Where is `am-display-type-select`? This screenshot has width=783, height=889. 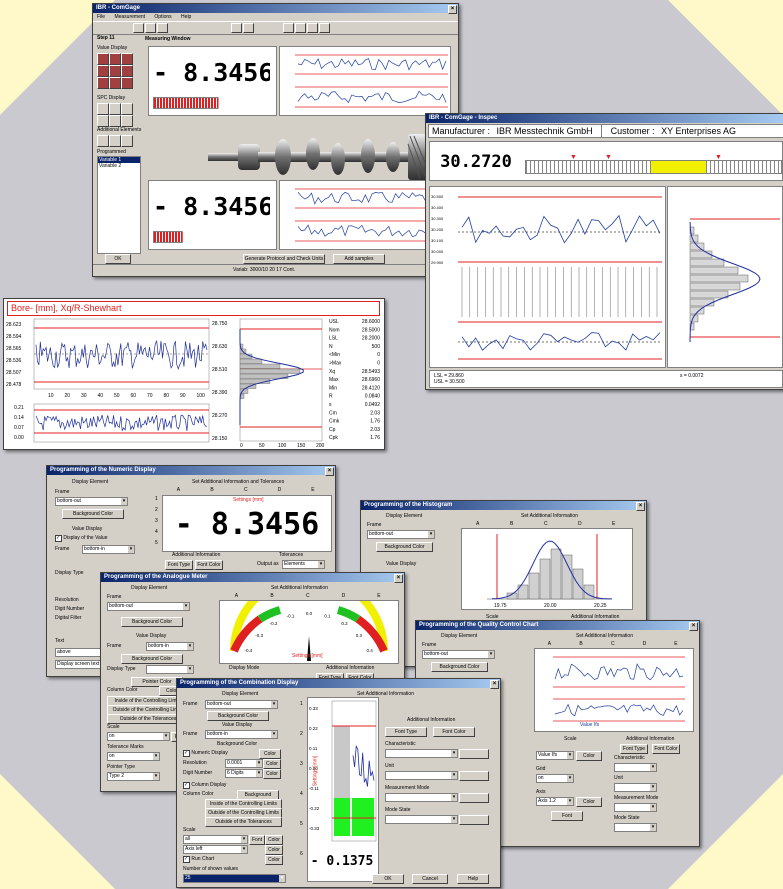
am-display-type-select is located at coordinates (170, 669).